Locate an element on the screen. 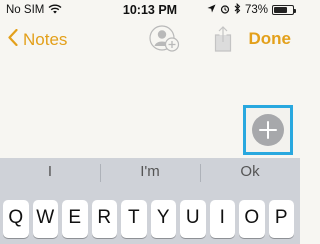 This screenshot has width=320, height=244. chevron-left-icon is located at coordinates (13, 39).